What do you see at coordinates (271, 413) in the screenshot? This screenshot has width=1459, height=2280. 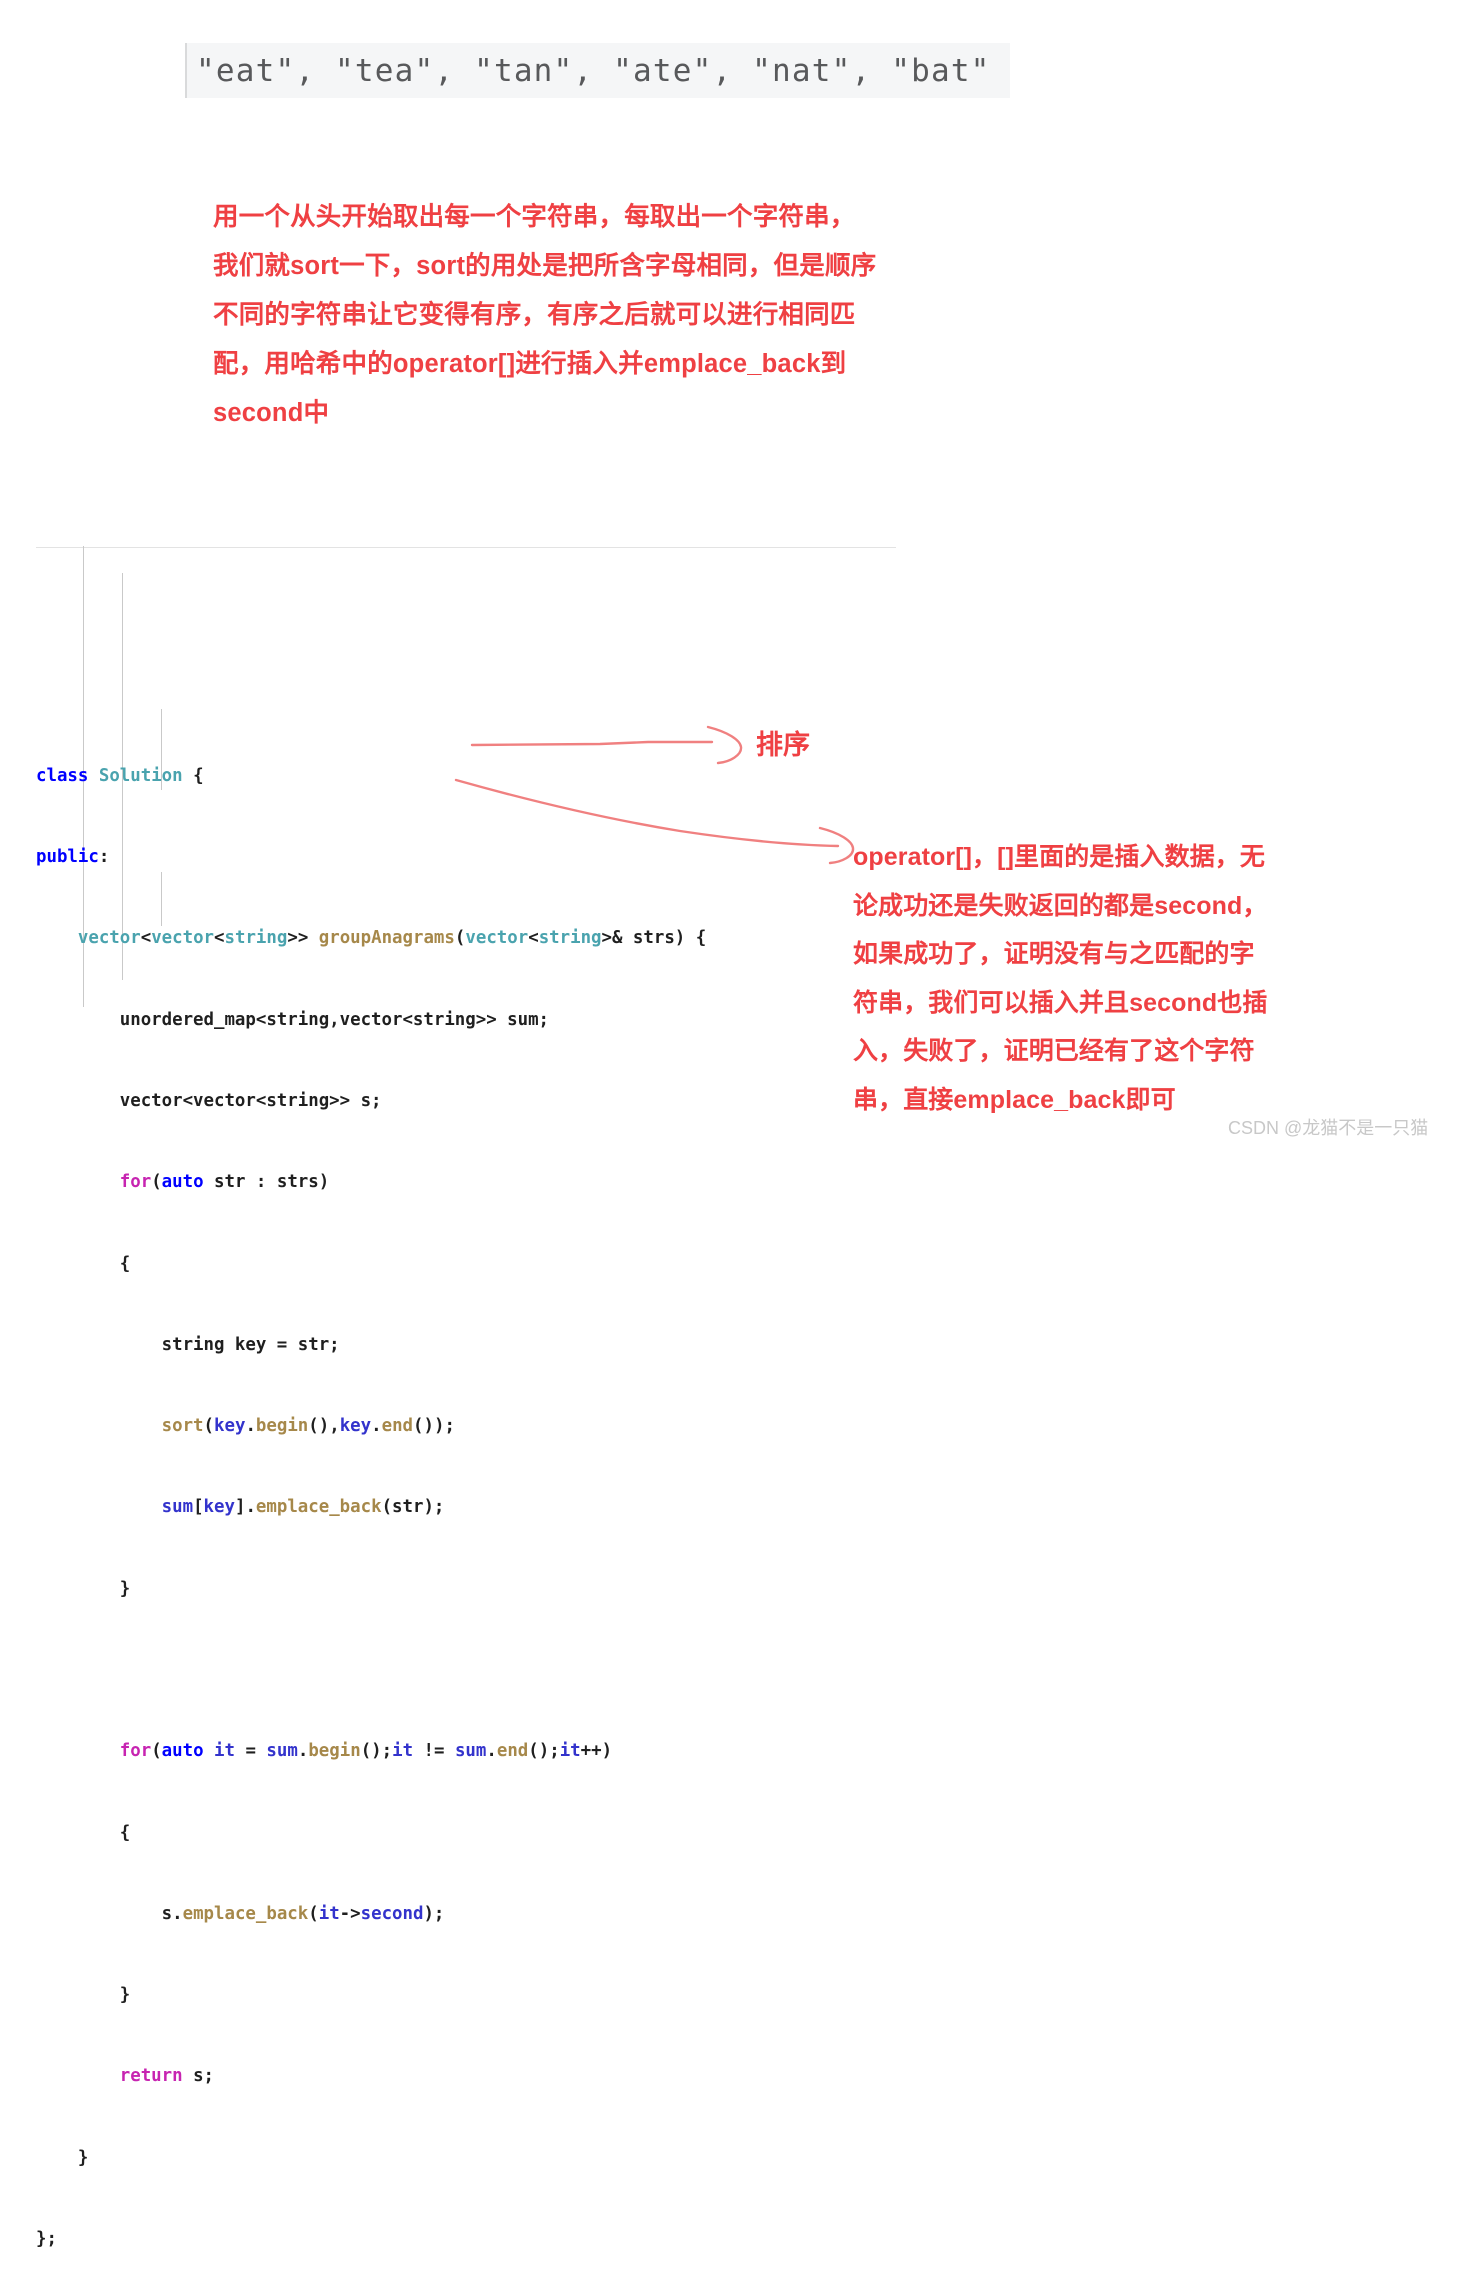 I see `annotation-note-top-line: second中` at bounding box center [271, 413].